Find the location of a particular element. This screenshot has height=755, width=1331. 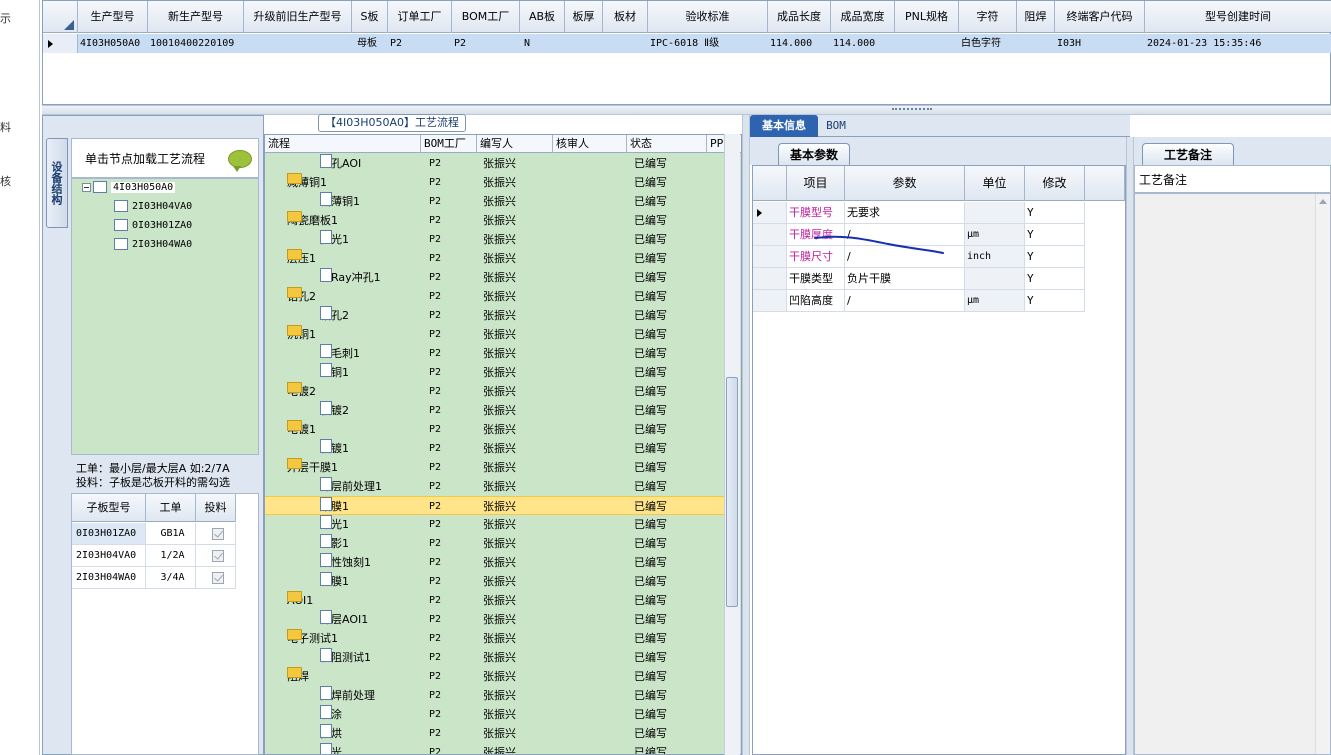

column-header: PNL规格 is located at coordinates (927, 17).